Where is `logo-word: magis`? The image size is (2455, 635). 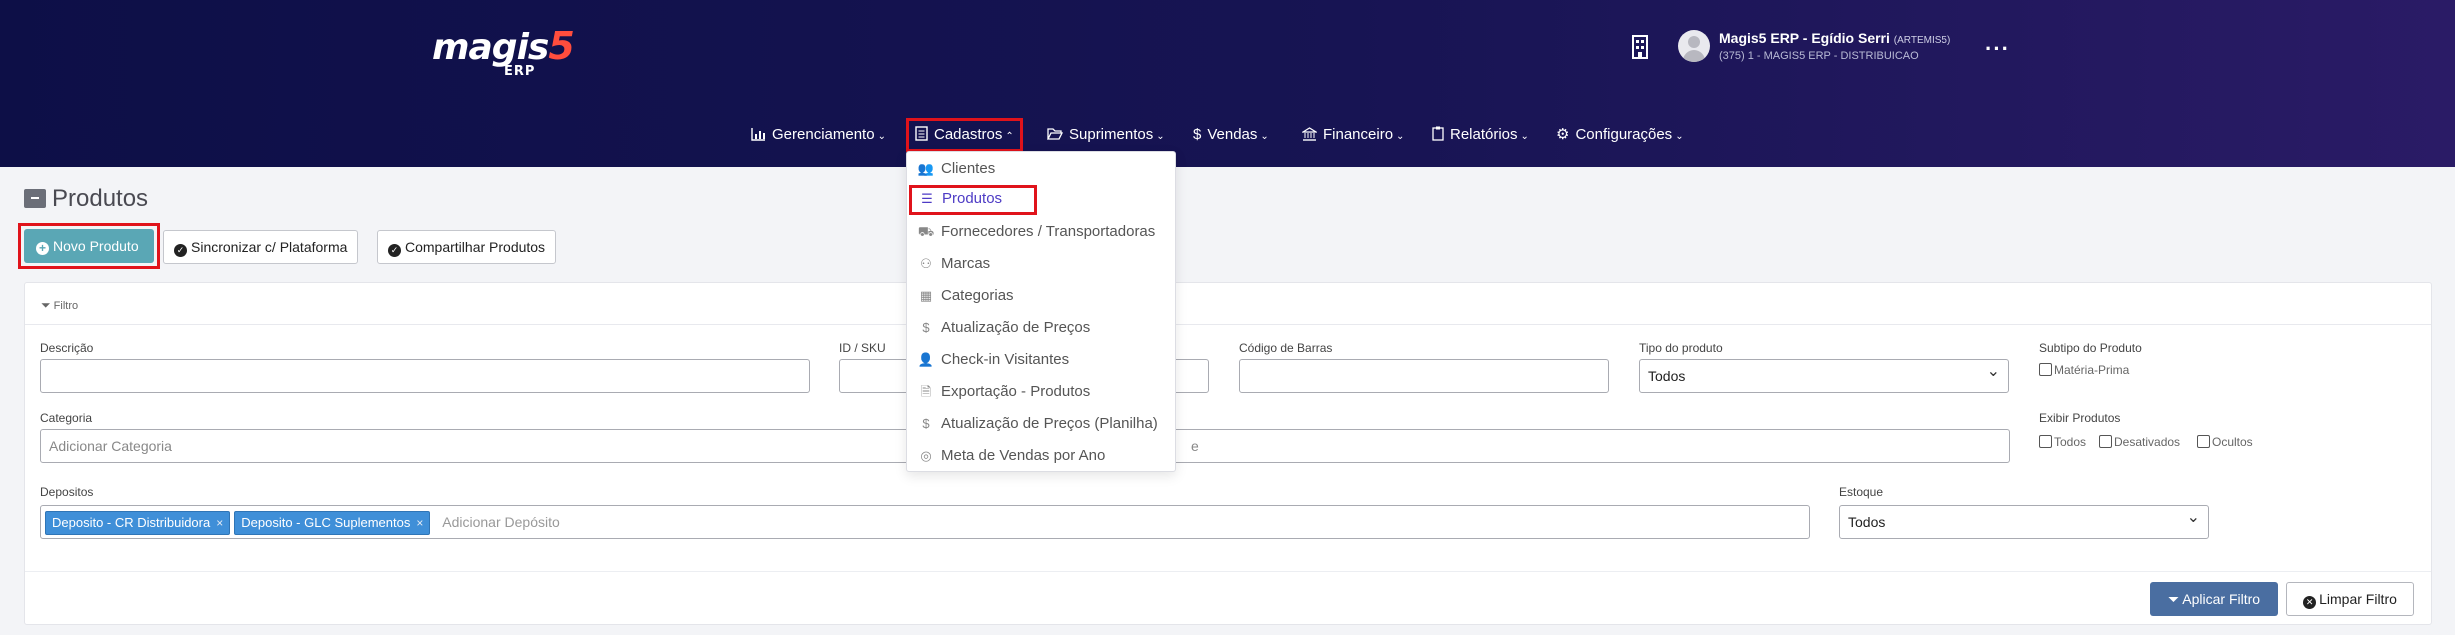 logo-word: magis is located at coordinates (490, 47).